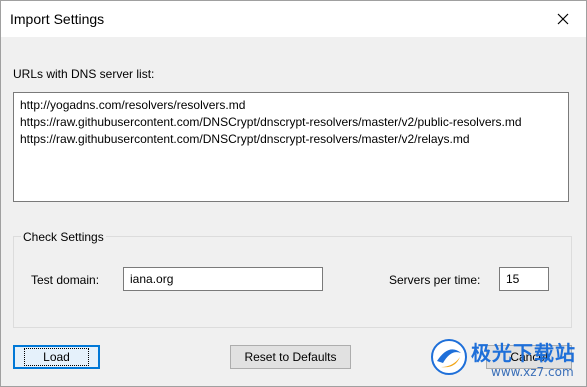 Image resolution: width=587 pixels, height=387 pixels. I want to click on watermark-url: www.xz7.com, so click(532, 372).